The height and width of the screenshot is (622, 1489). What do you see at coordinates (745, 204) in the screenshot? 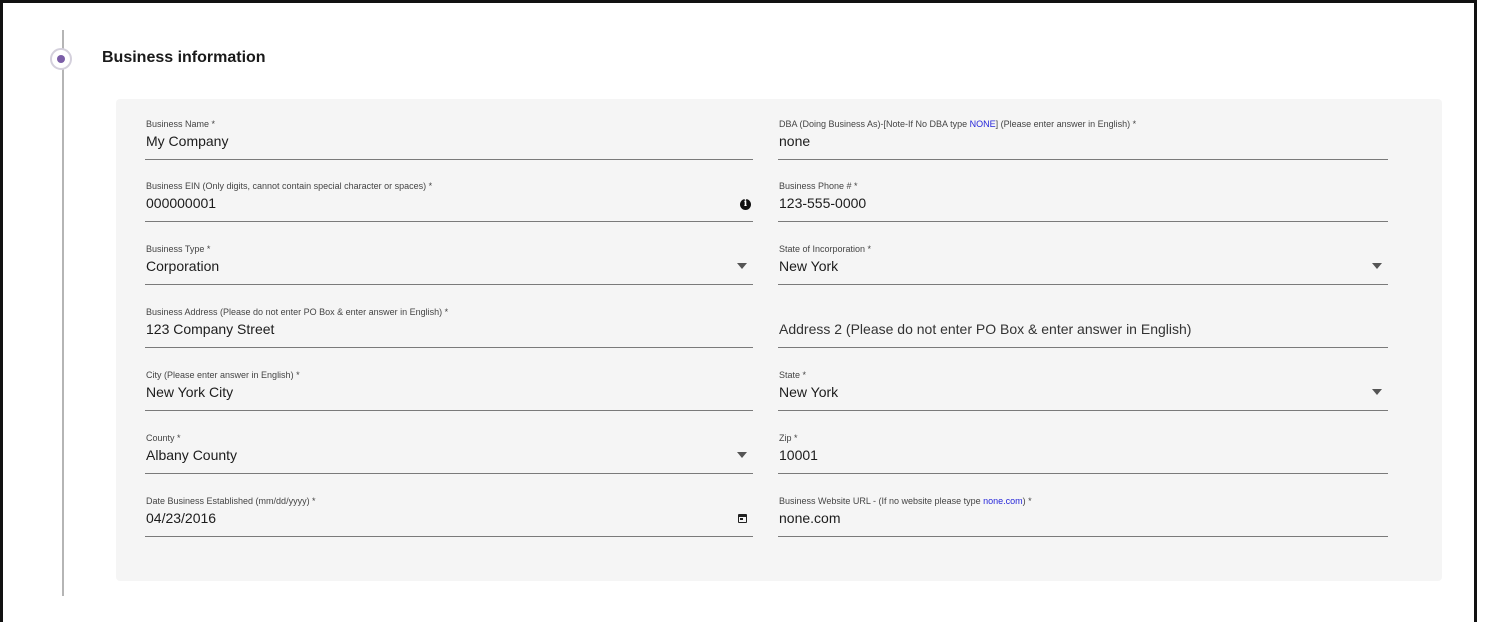
I see `info-icon: i` at bounding box center [745, 204].